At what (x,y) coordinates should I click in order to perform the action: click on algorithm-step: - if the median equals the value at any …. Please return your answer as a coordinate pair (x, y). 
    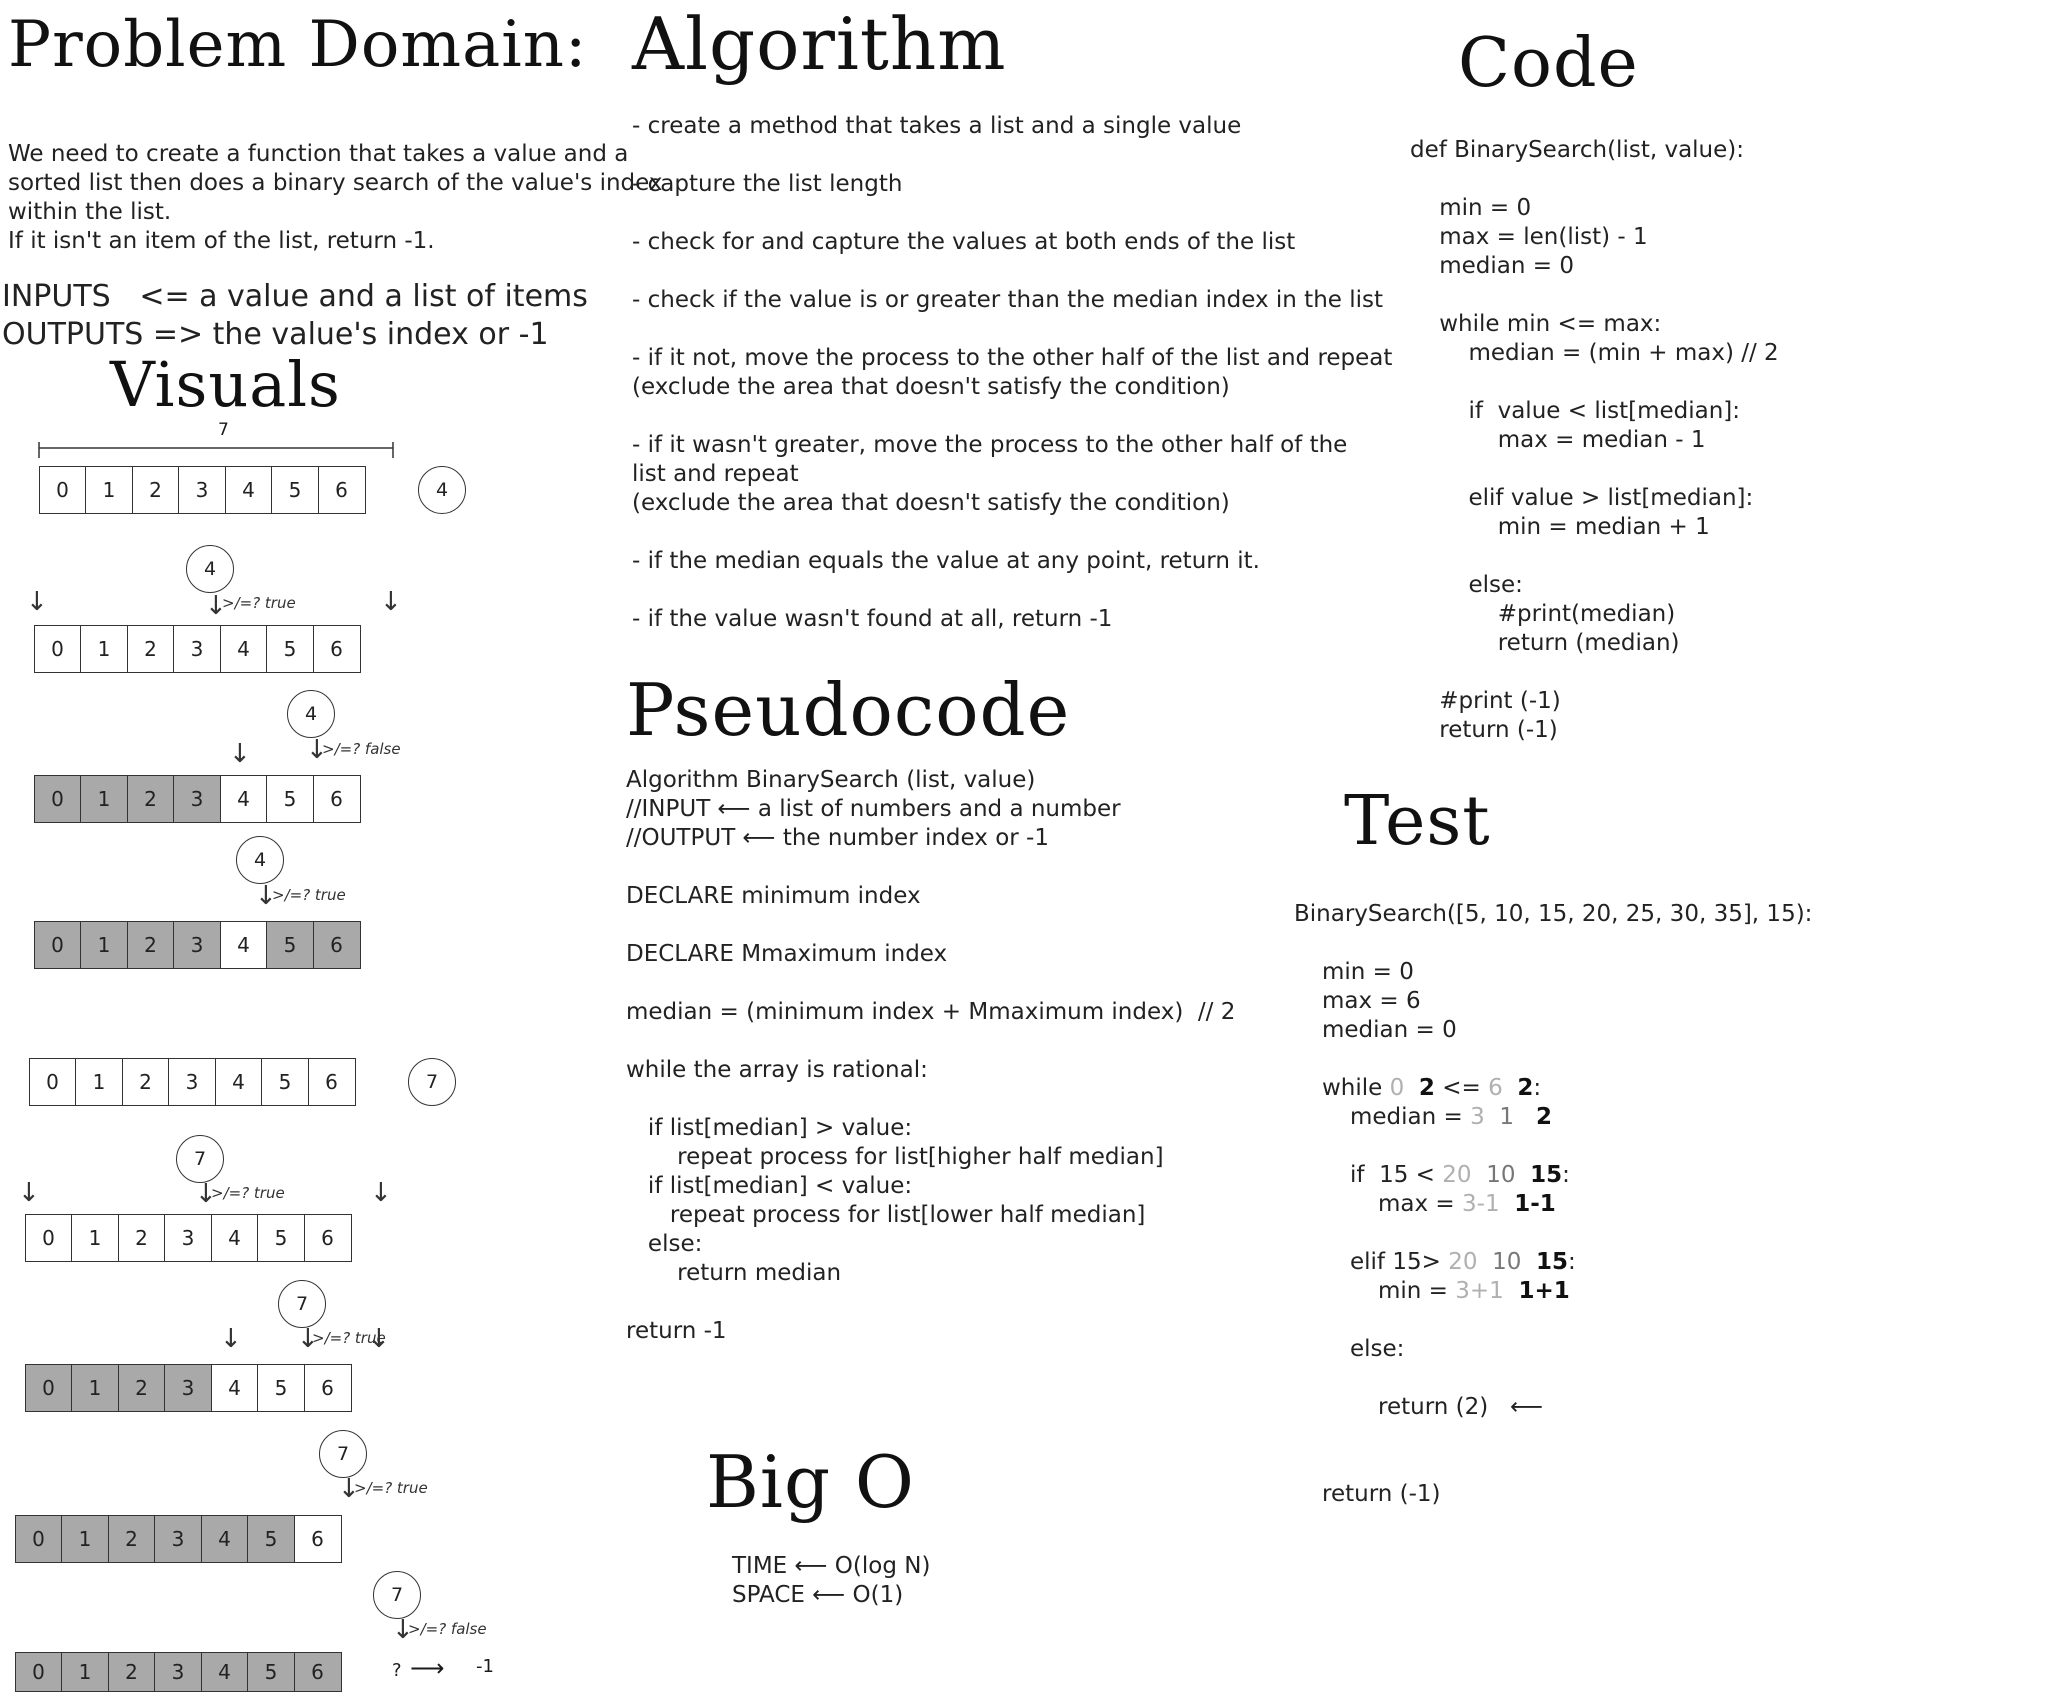
    Looking at the image, I should click on (946, 561).